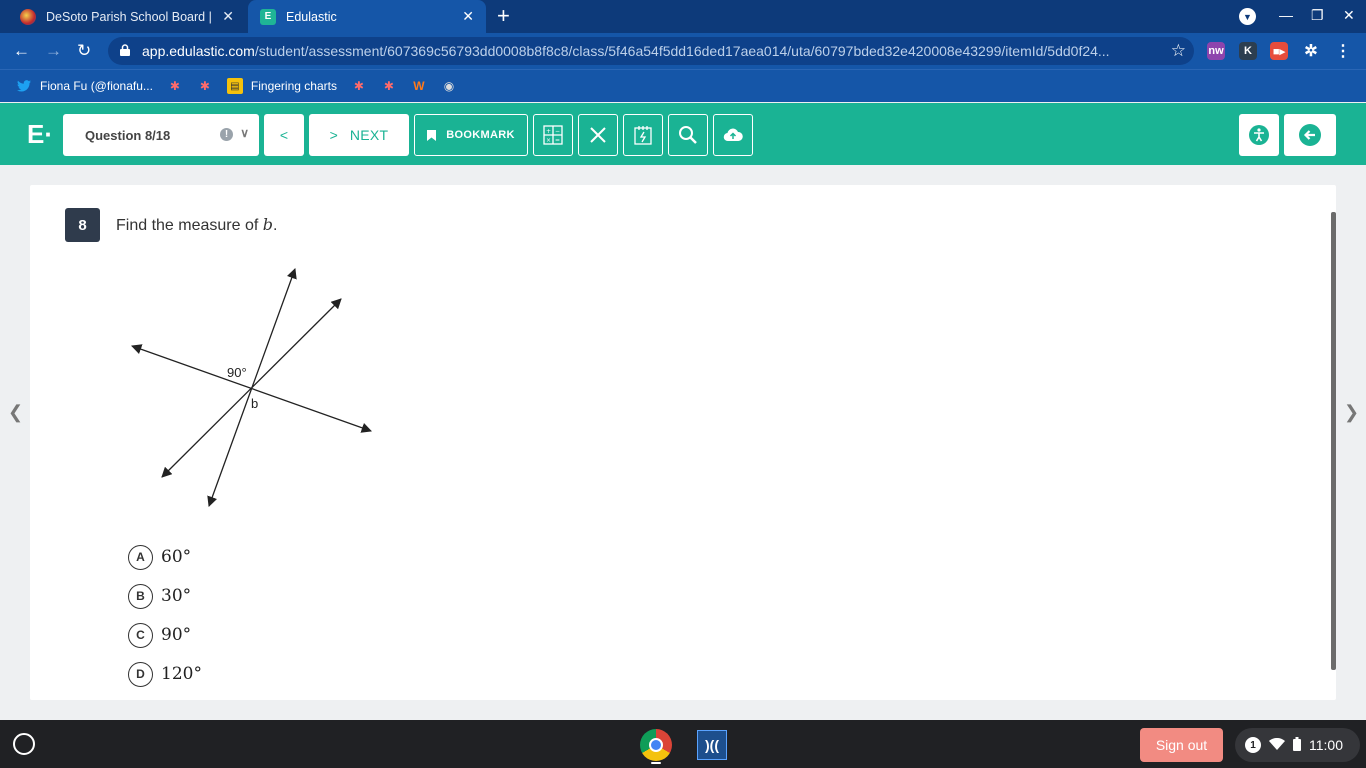  What do you see at coordinates (293, 86) in the screenshot?
I see `bookmark-label: Fingering charts` at bounding box center [293, 86].